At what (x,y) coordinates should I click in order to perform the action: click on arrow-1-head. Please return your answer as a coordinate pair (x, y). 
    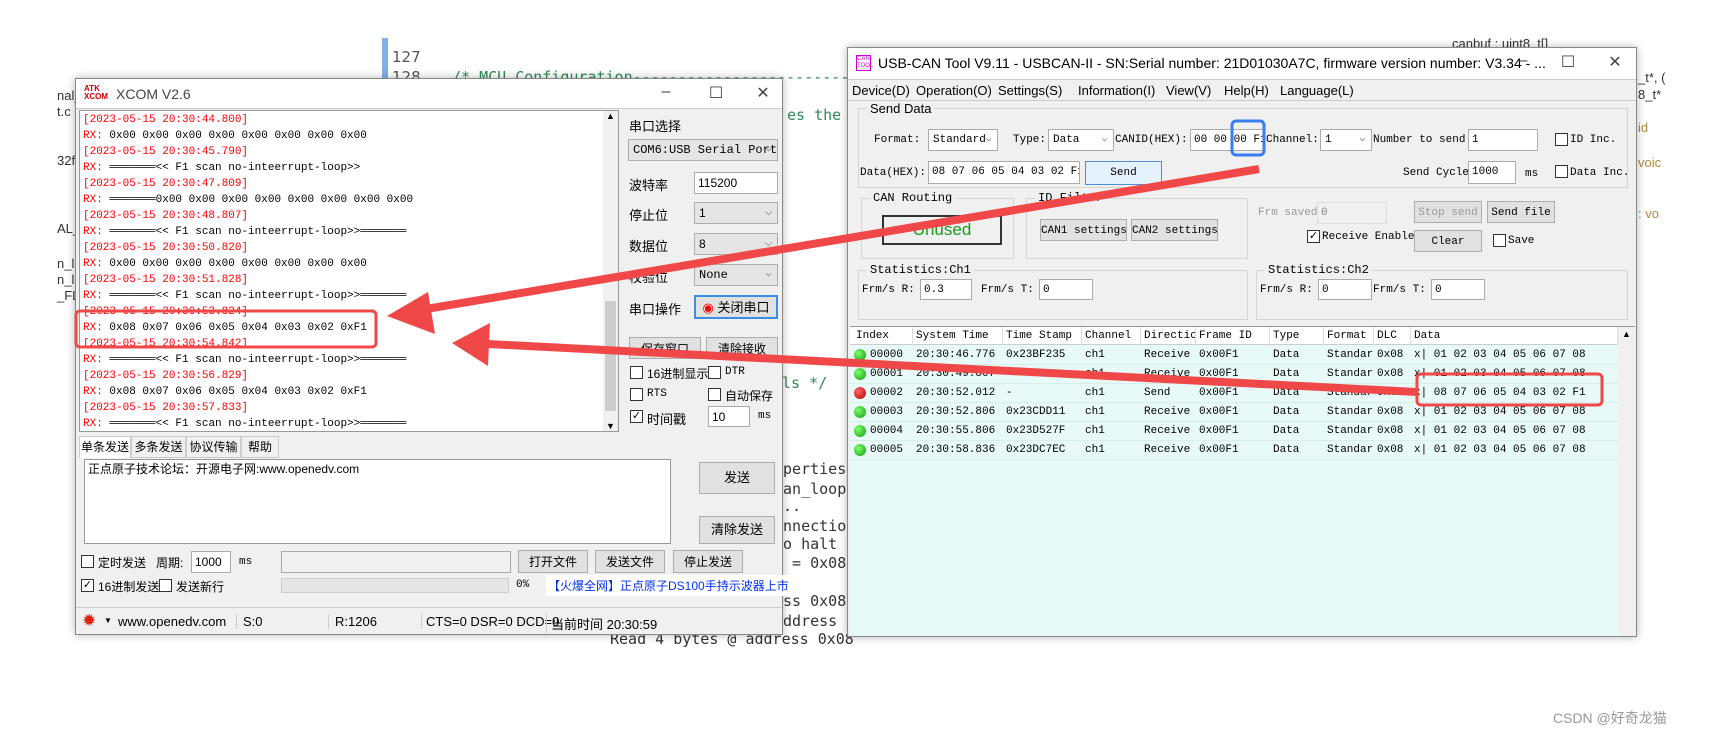
    Looking at the image, I should click on (411, 313).